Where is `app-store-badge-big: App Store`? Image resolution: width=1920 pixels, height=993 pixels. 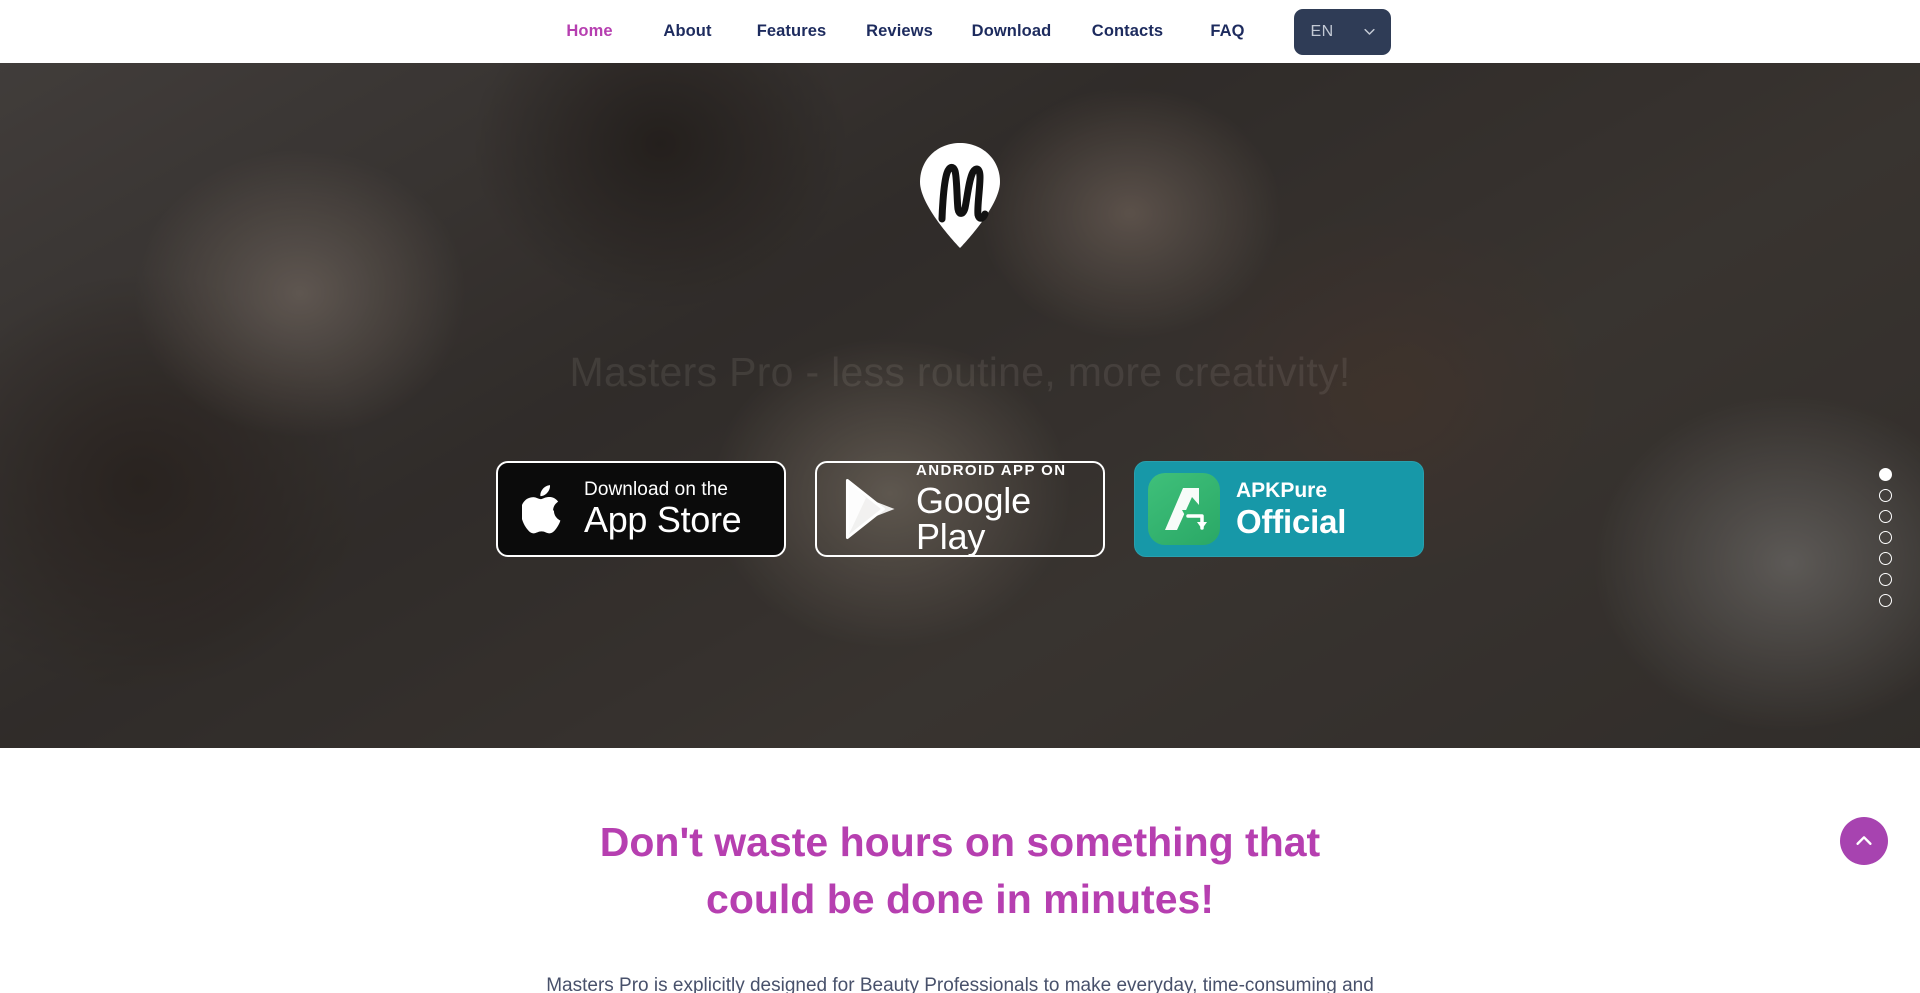 app-store-badge-big: App Store is located at coordinates (663, 520).